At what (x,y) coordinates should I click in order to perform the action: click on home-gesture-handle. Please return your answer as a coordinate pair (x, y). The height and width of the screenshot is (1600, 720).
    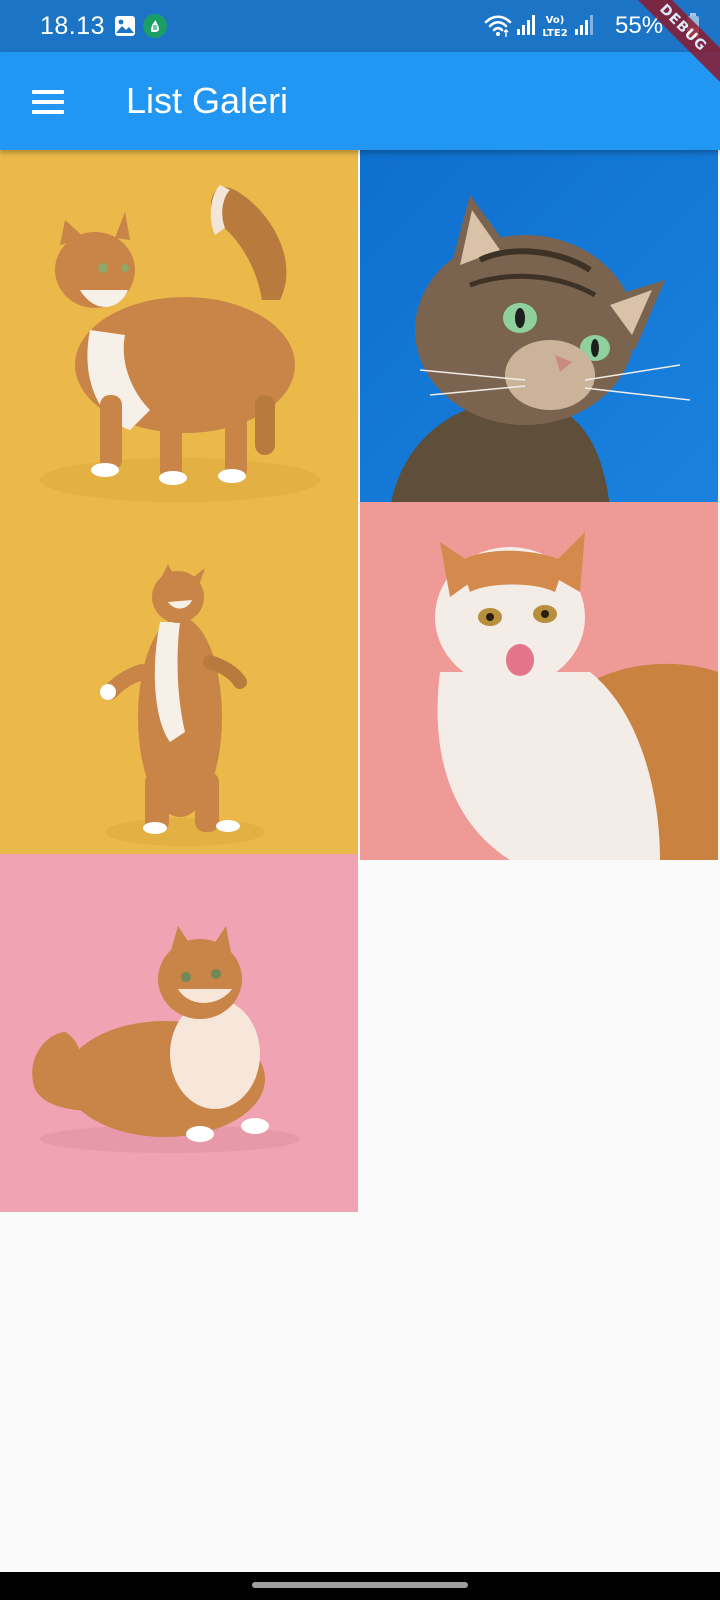
    Looking at the image, I should click on (360, 1585).